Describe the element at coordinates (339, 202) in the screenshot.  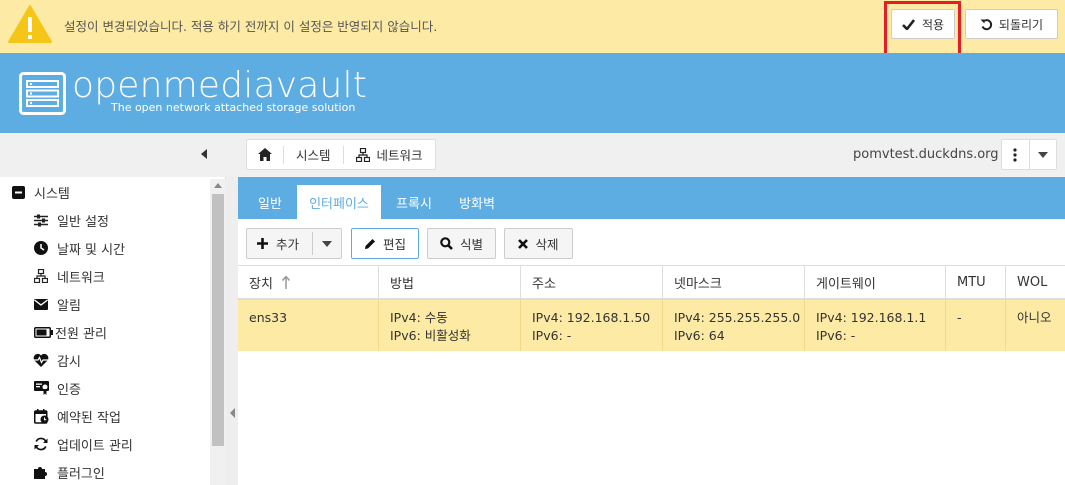
I see `tab-interfaces: 인터페이스` at that location.